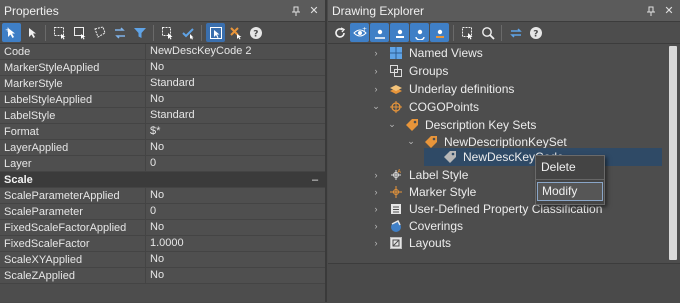 This screenshot has height=303, width=680. Describe the element at coordinates (235, 131) in the screenshot. I see `property-value: $*` at that location.